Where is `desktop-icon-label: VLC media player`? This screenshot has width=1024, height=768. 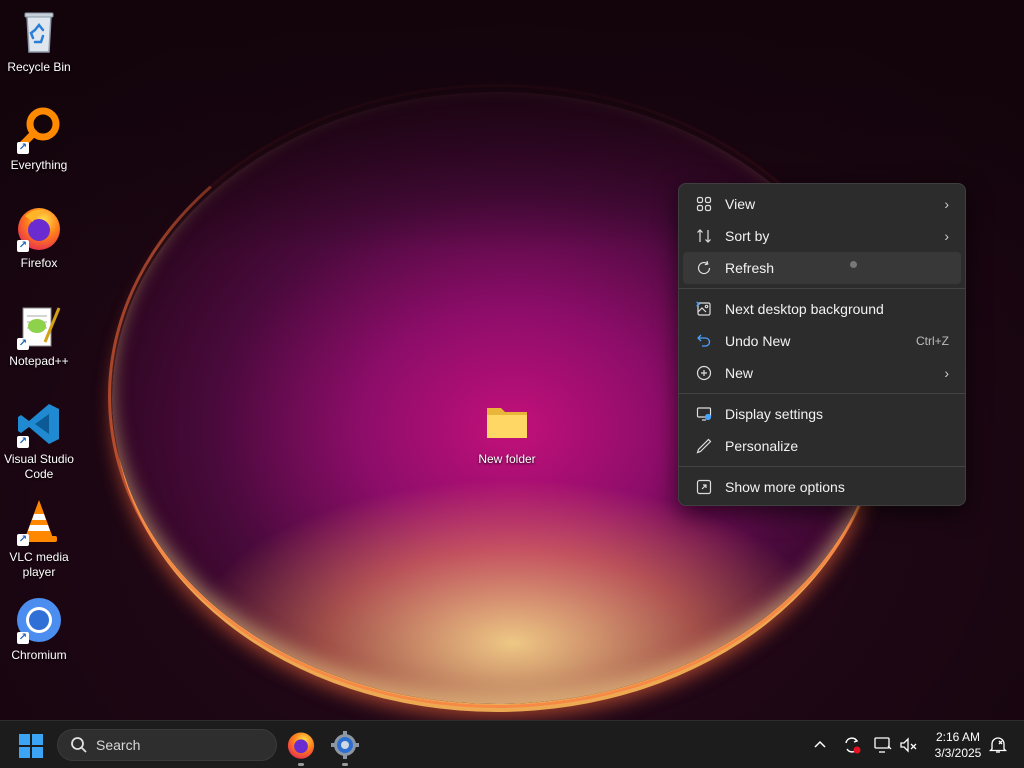 desktop-icon-label: VLC media player is located at coordinates (39, 564).